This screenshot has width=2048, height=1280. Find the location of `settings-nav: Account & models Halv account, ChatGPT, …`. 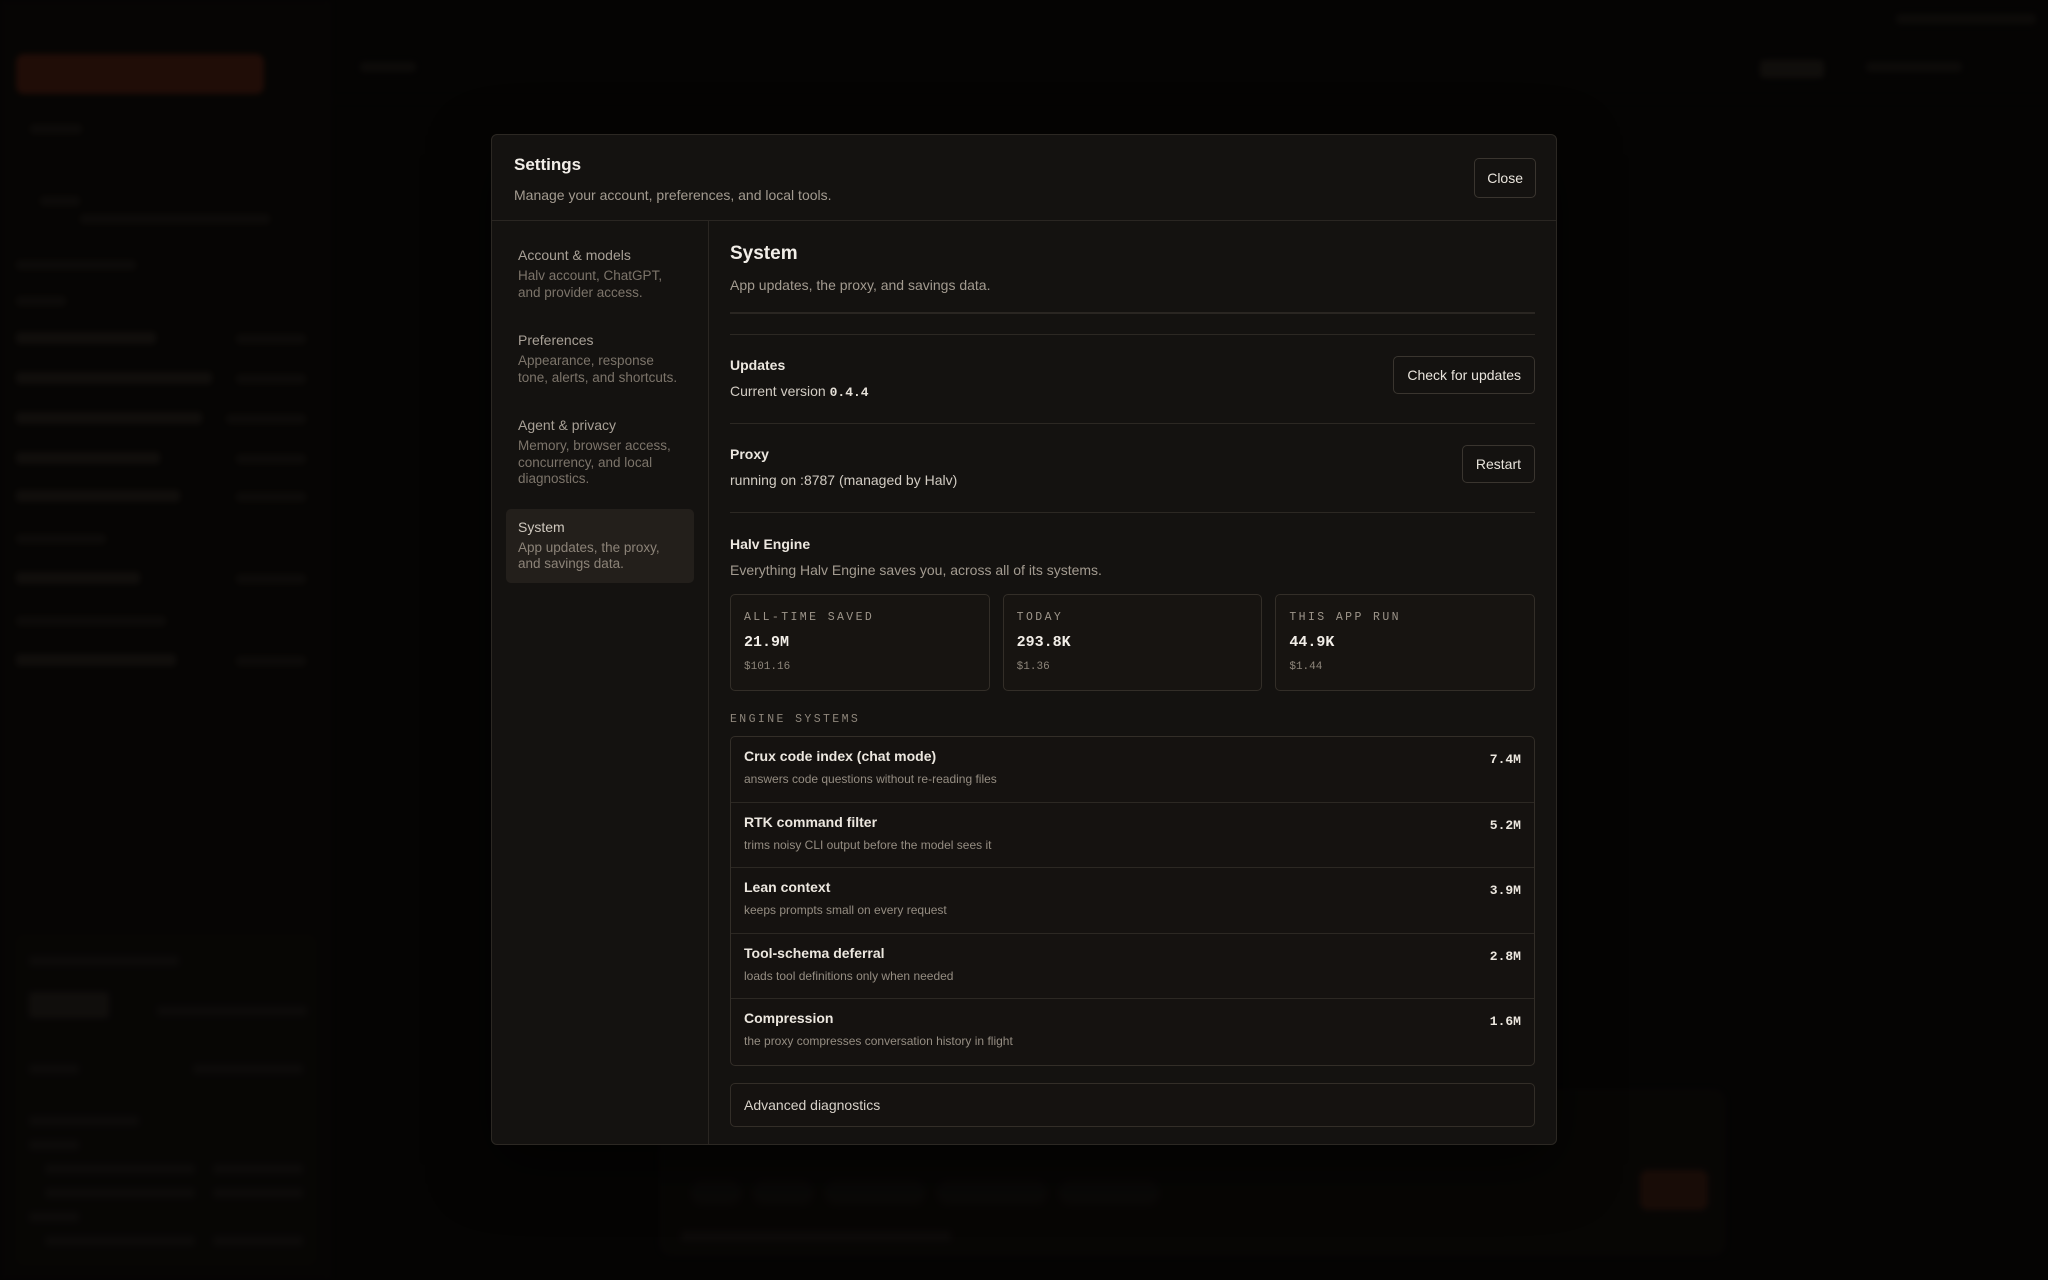

settings-nav: Account & models Halv account, ChatGPT, … is located at coordinates (600, 682).